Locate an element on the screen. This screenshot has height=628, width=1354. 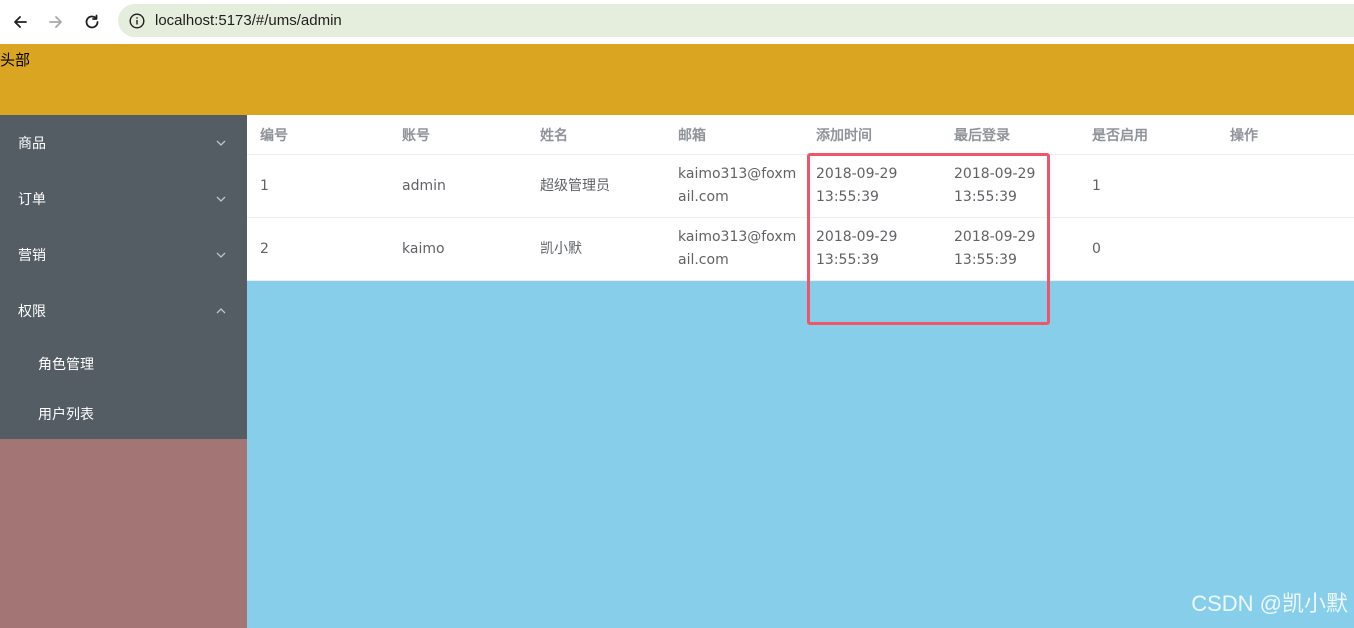
column-header-account: 账号 is located at coordinates (416, 135).